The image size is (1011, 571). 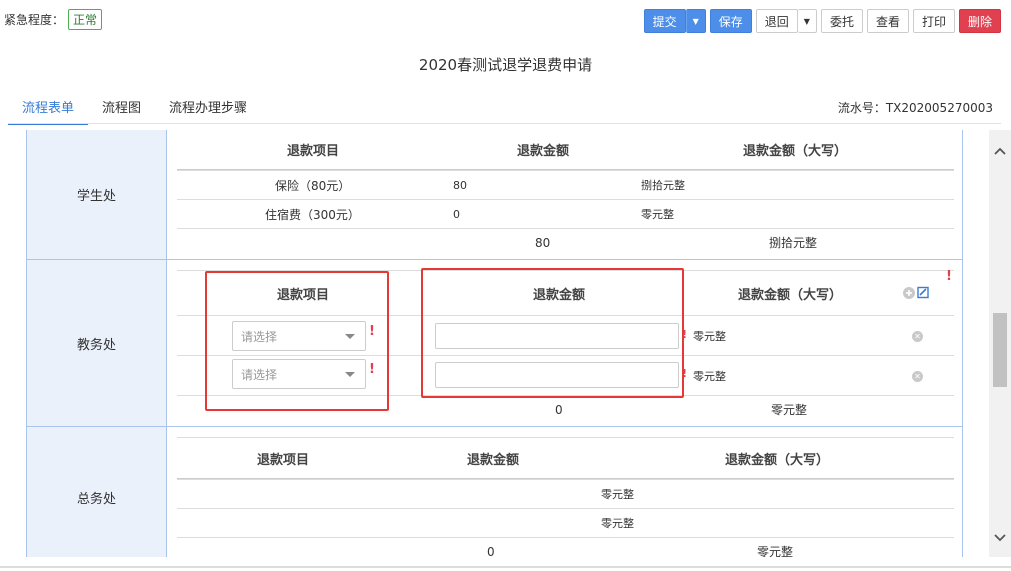 I want to click on plus-circle-icon, so click(x=916, y=293).